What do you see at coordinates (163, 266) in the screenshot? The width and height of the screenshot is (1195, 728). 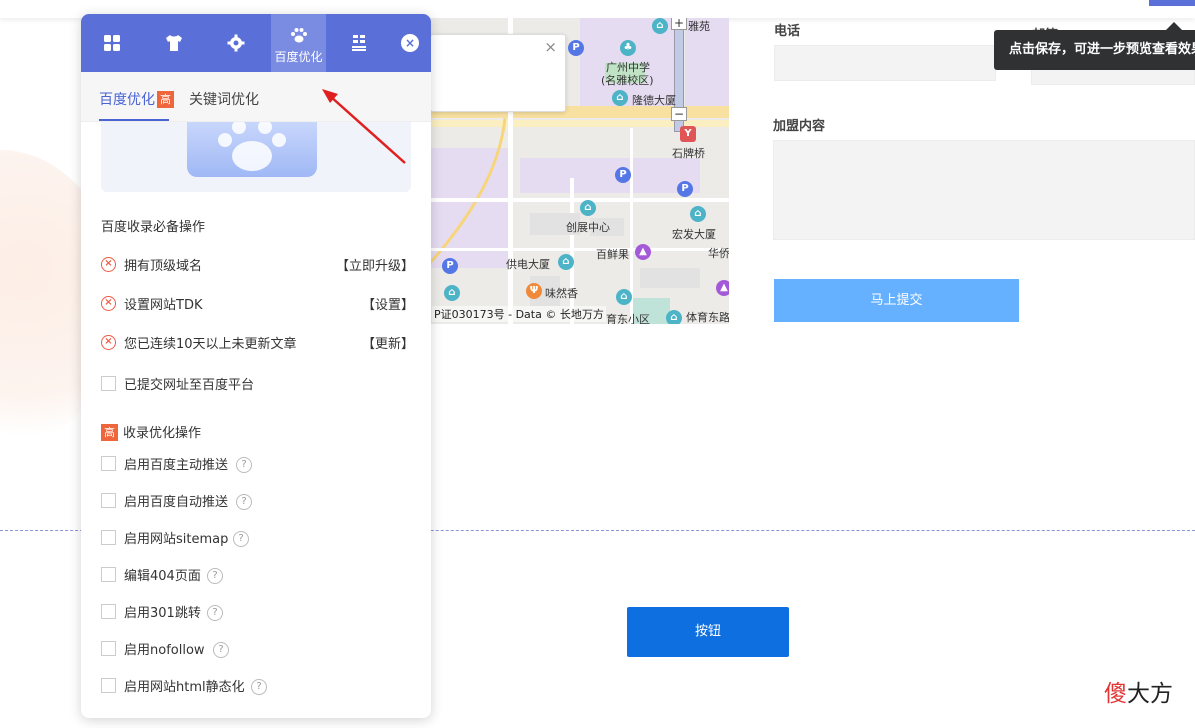 I see `required-item-text: 拥有顶级域名` at bounding box center [163, 266].